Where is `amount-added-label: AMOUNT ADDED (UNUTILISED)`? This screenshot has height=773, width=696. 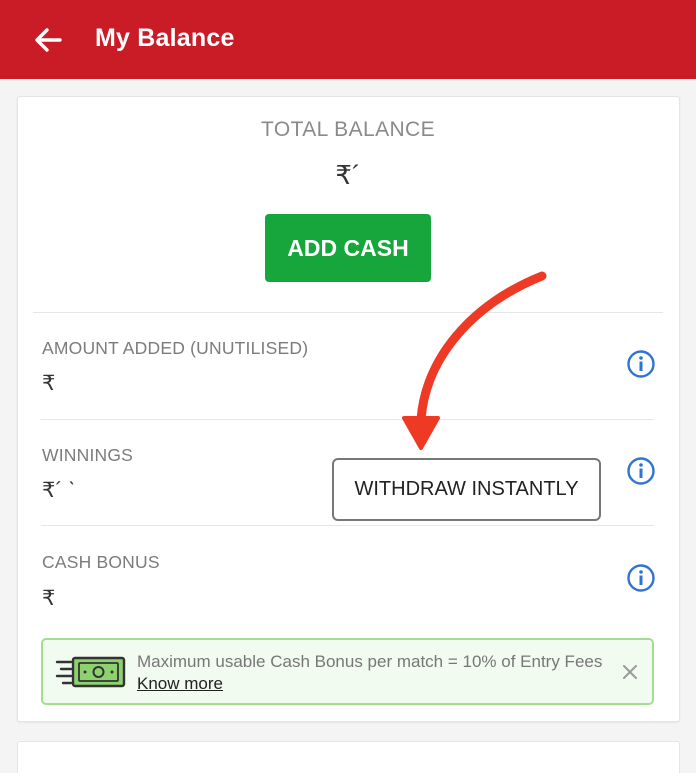 amount-added-label: AMOUNT ADDED (UNUTILISED) is located at coordinates (175, 348).